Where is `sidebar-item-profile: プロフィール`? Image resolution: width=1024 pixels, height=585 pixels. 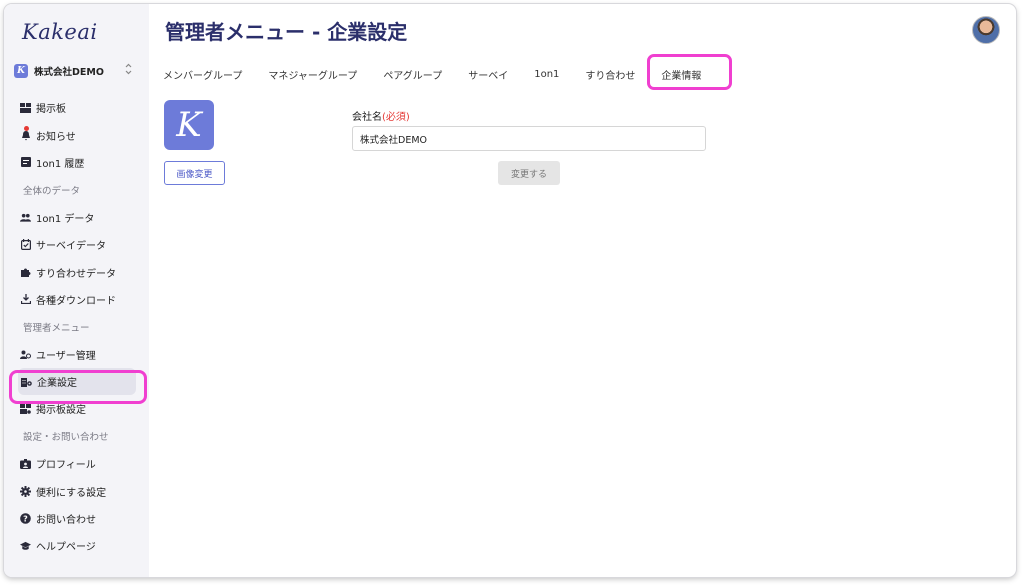 sidebar-item-profile: プロフィール is located at coordinates (79, 463).